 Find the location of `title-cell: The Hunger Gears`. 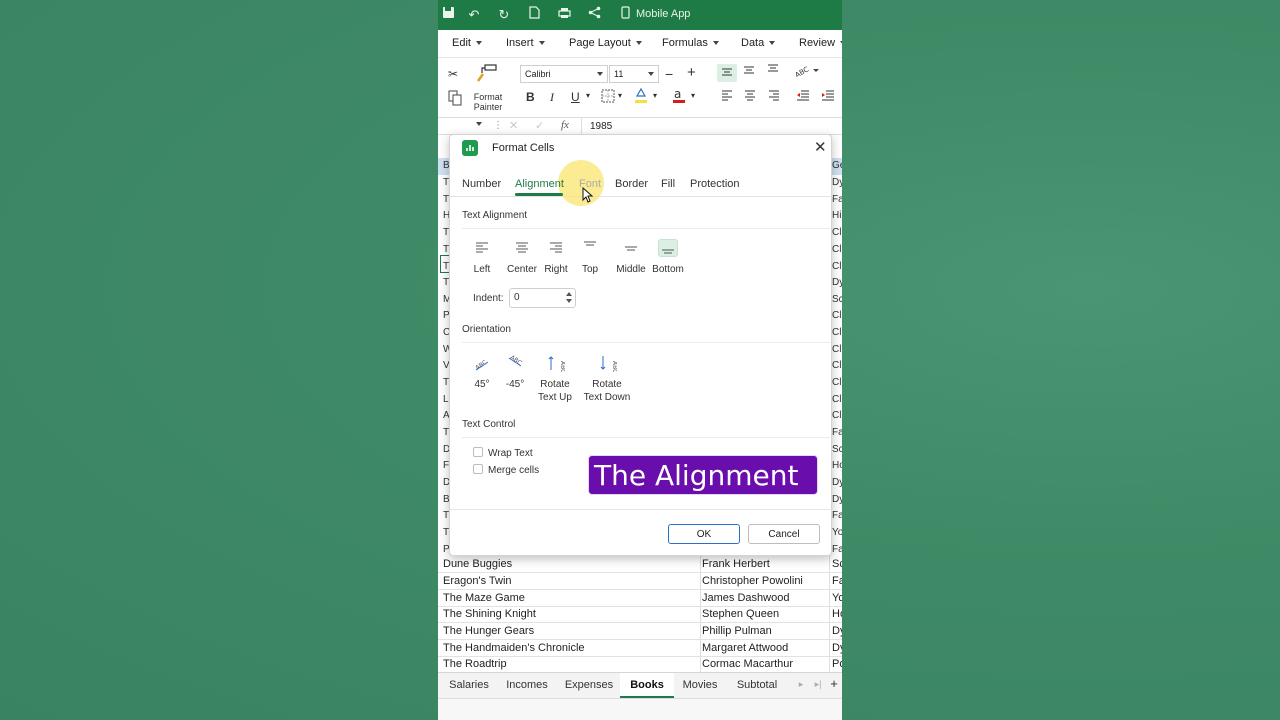

title-cell: The Hunger Gears is located at coordinates (489, 631).